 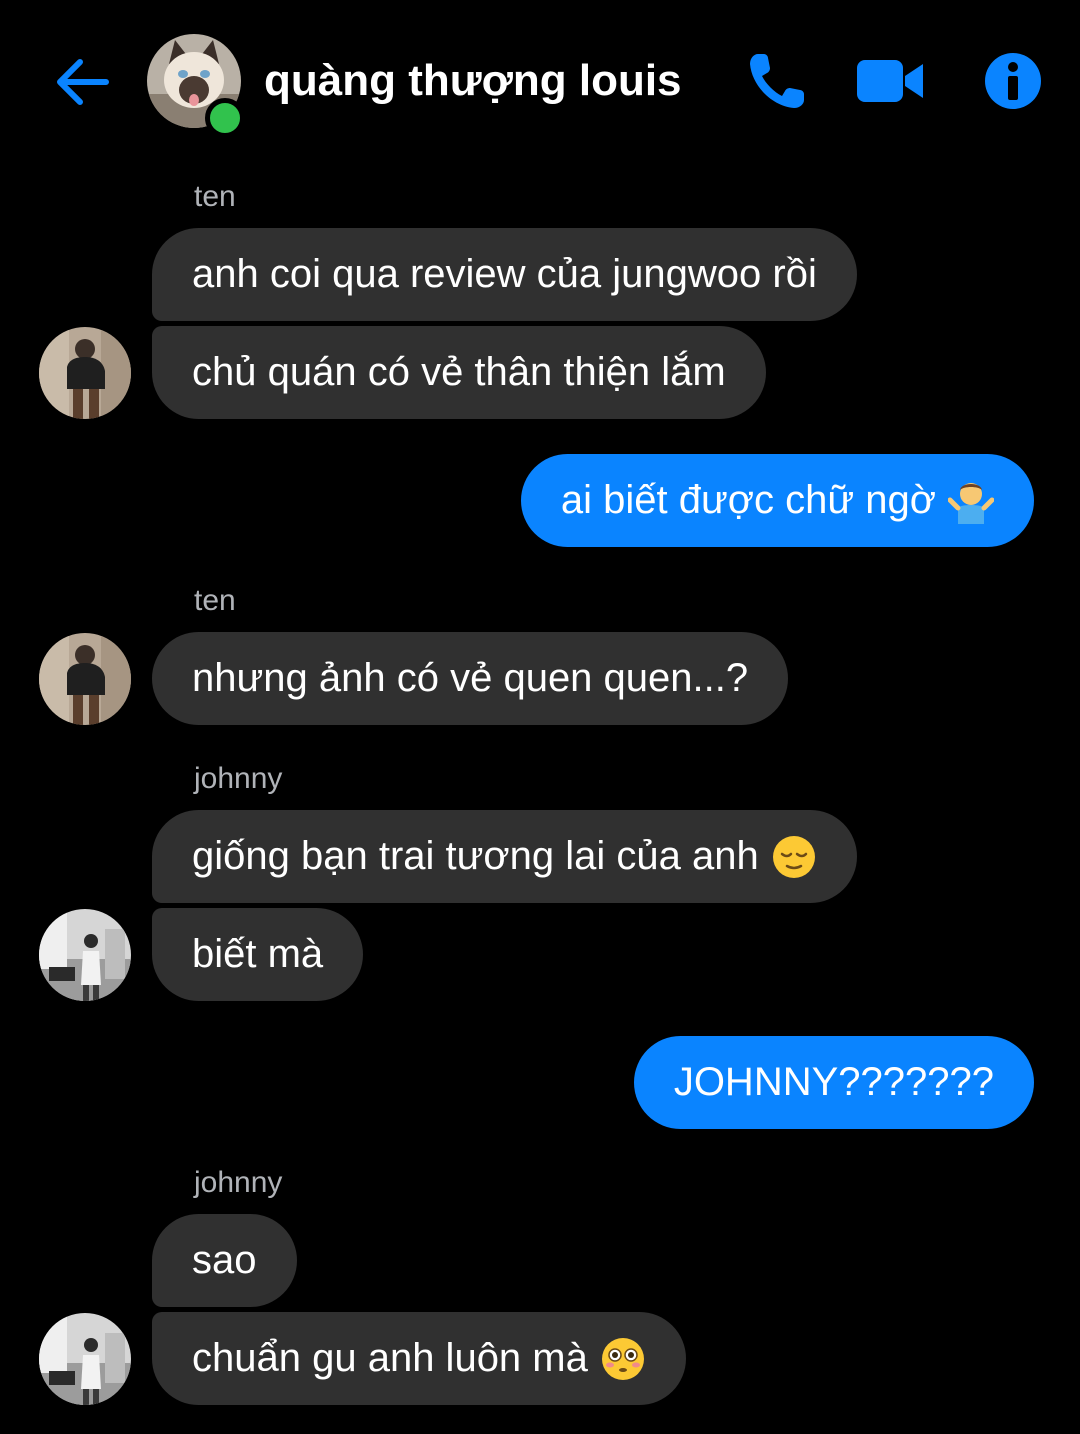 I want to click on message-text: biết mà, so click(x=258, y=954).